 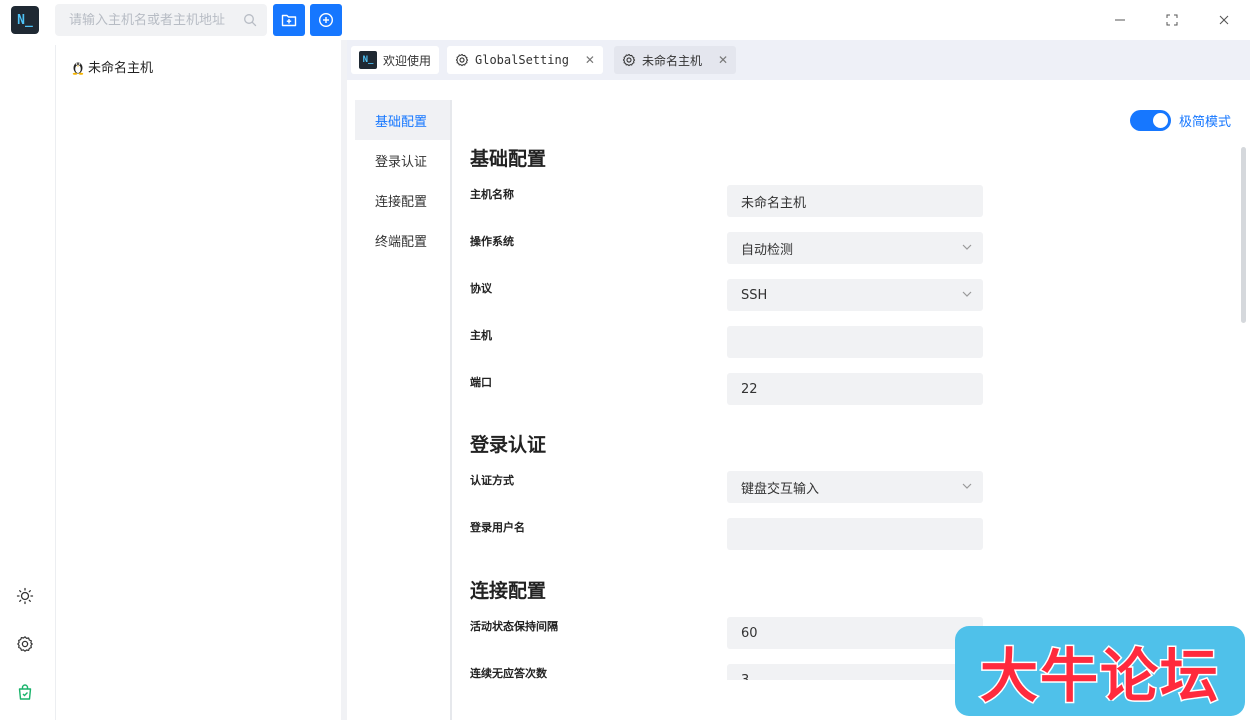 What do you see at coordinates (767, 250) in the screenshot?
I see `field-value: 自动检测` at bounding box center [767, 250].